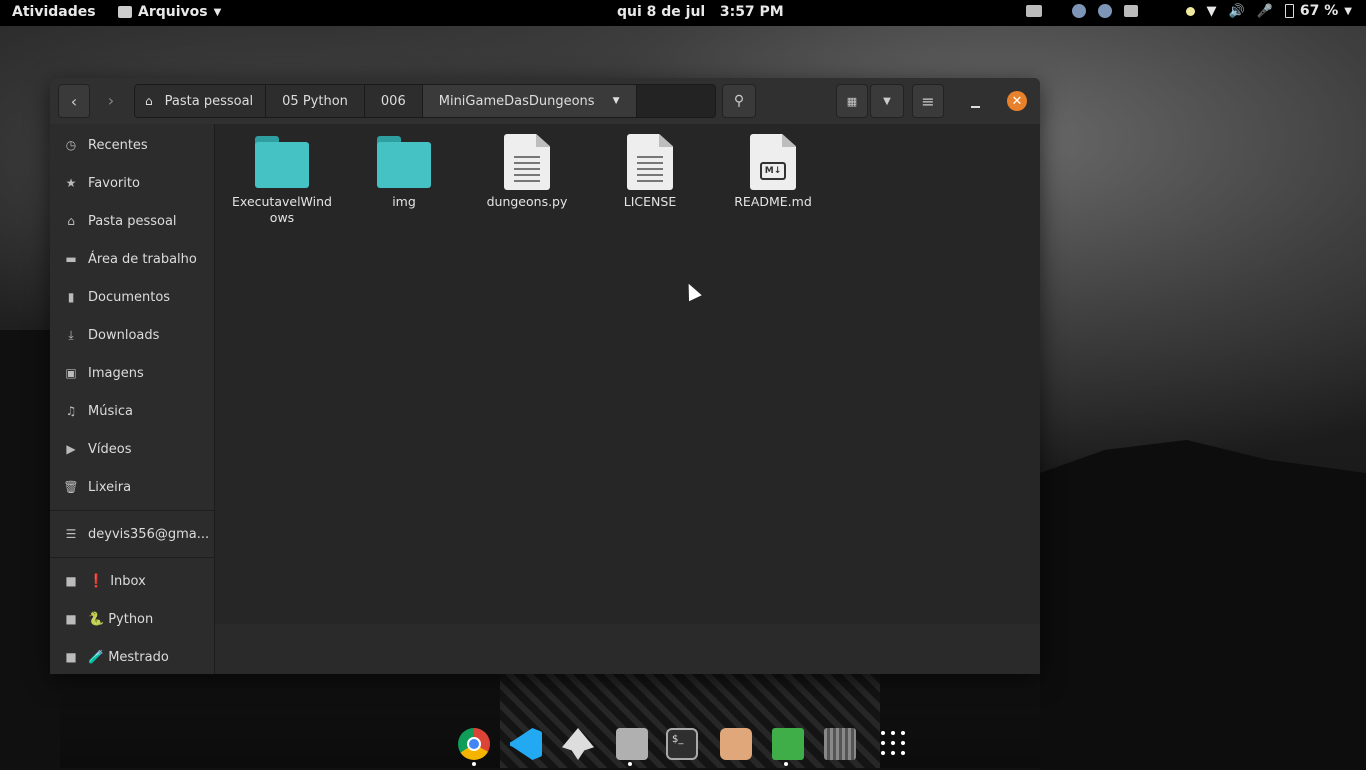 Image resolution: width=1366 pixels, height=770 pixels. What do you see at coordinates (138, 657) in the screenshot?
I see `sidebar-item-label: Mestrado` at bounding box center [138, 657].